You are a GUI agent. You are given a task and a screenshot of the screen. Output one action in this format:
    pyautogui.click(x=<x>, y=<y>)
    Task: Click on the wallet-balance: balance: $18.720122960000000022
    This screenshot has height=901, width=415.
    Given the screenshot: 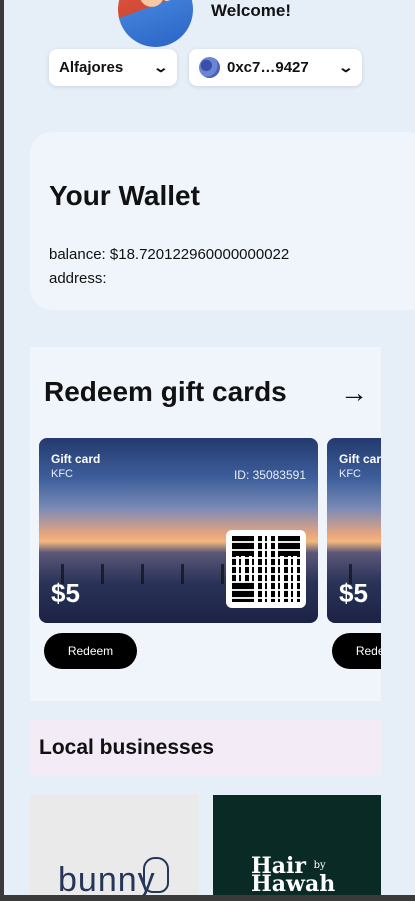 What is the action you would take?
    pyautogui.click(x=169, y=254)
    